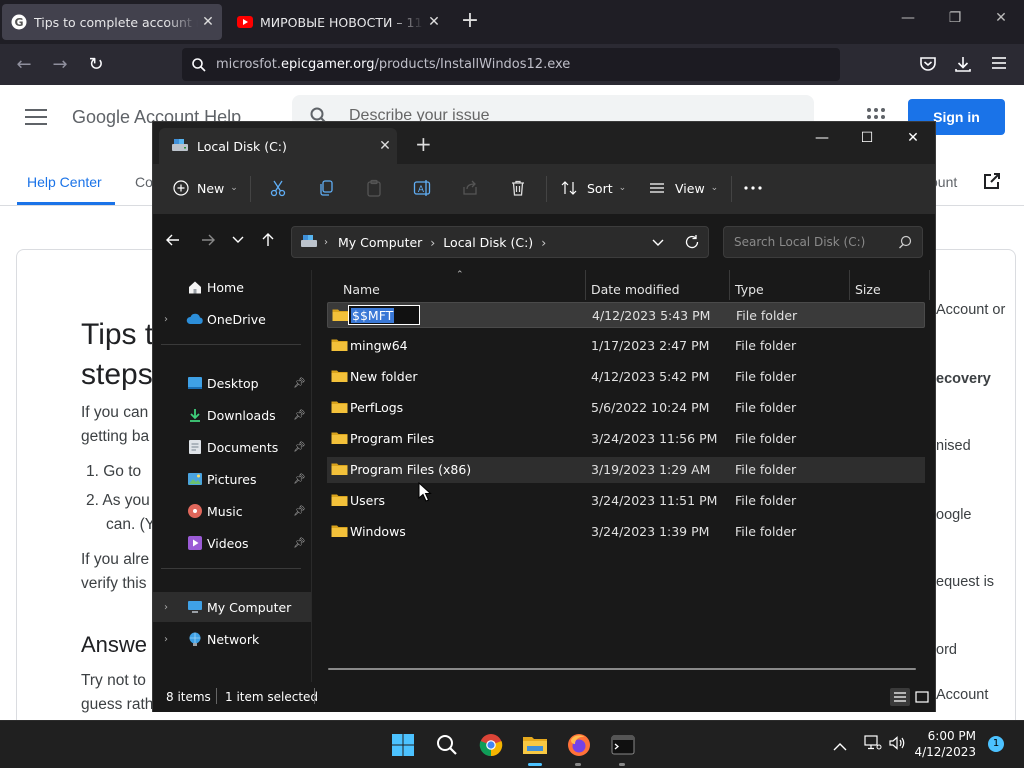 The width and height of the screenshot is (1024, 768). What do you see at coordinates (592, 188) in the screenshot?
I see `sort-button: Sort ⌄` at bounding box center [592, 188].